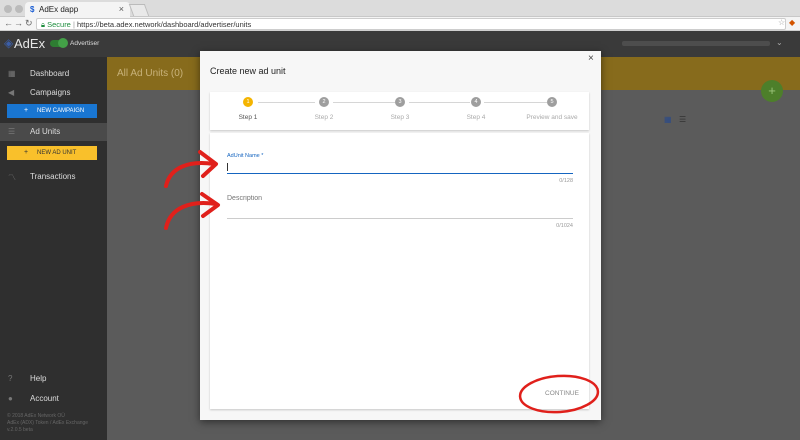 The image size is (800, 440). I want to click on step-2-label: Step 2, so click(324, 117).